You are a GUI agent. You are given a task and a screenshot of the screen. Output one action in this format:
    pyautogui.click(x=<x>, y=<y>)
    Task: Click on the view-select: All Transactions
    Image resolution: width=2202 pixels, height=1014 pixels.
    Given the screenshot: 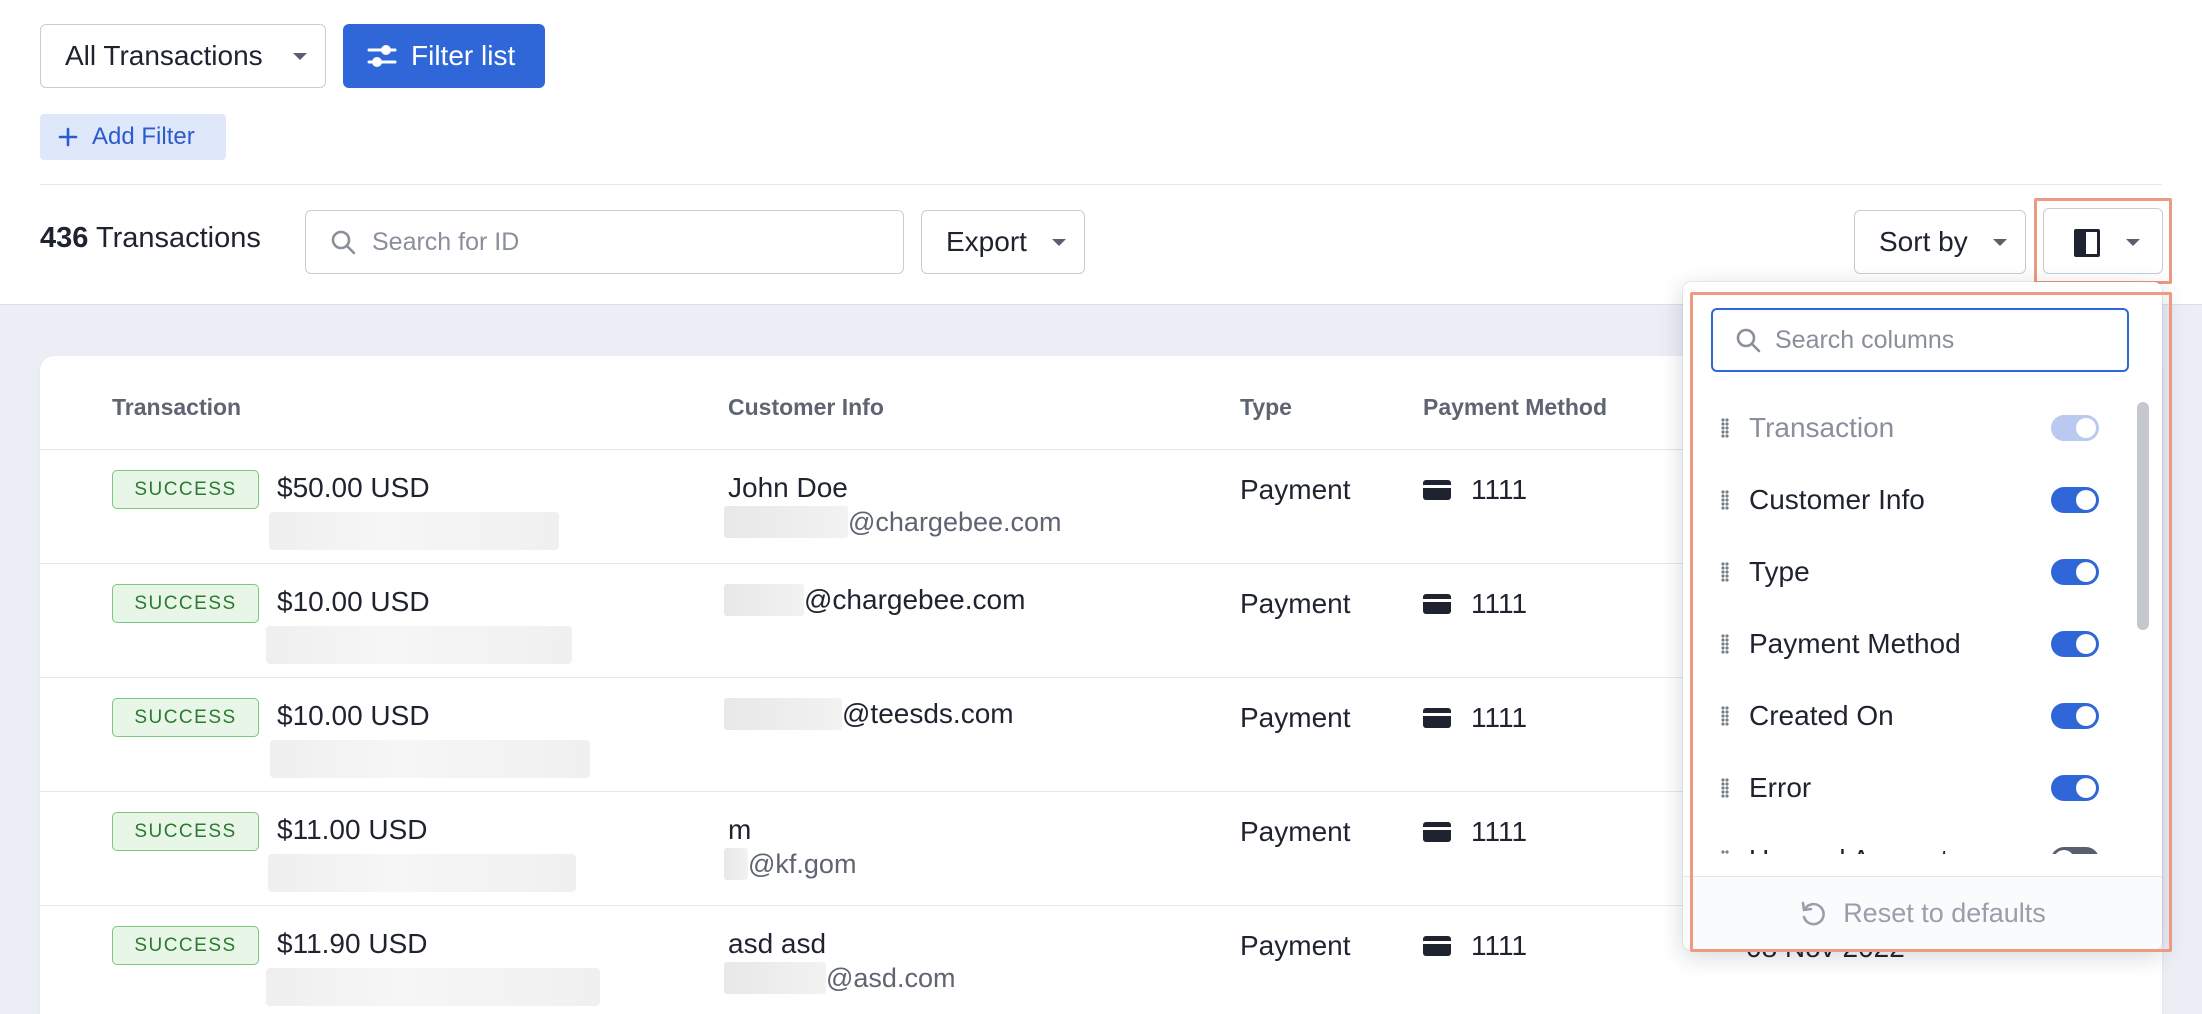 What is the action you would take?
    pyautogui.click(x=183, y=56)
    